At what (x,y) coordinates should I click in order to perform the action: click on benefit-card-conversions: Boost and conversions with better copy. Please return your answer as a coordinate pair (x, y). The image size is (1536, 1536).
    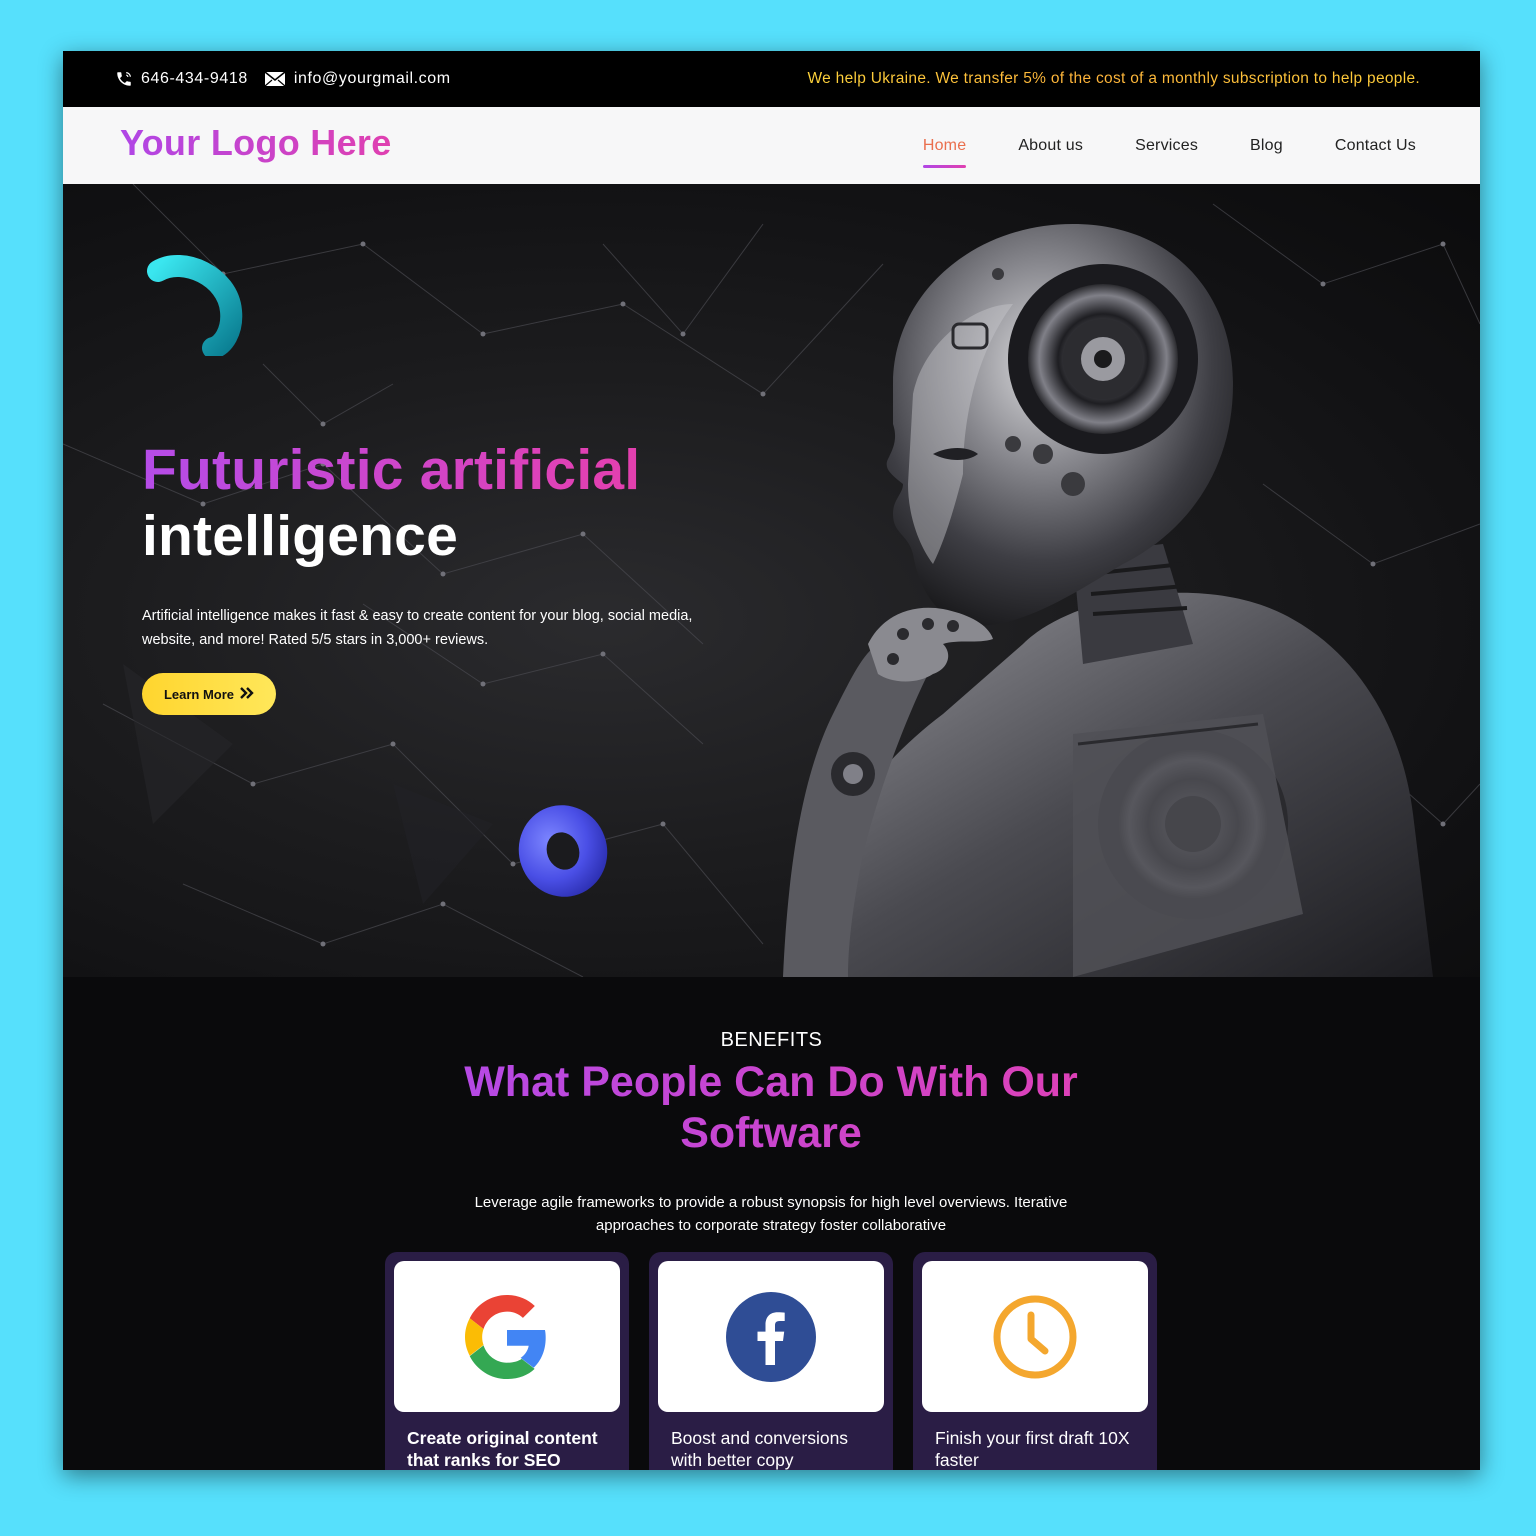
    Looking at the image, I should click on (771, 1361).